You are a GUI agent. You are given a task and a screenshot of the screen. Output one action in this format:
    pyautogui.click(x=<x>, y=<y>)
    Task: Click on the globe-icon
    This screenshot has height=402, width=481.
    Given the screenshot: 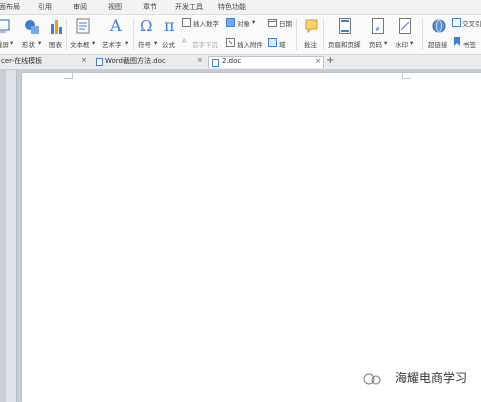 What is the action you would take?
    pyautogui.click(x=439, y=26)
    